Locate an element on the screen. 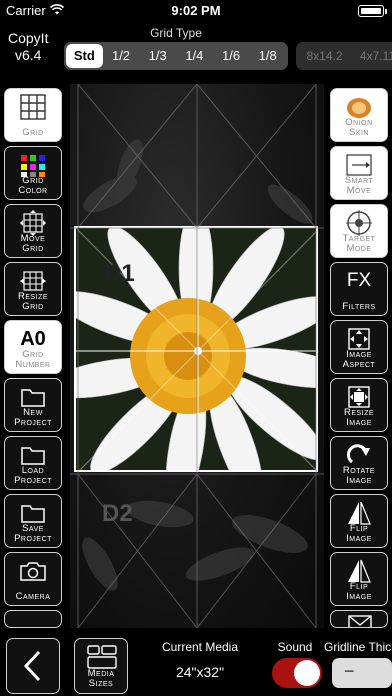  flip-vertical-label-2: Image is located at coordinates (359, 596).